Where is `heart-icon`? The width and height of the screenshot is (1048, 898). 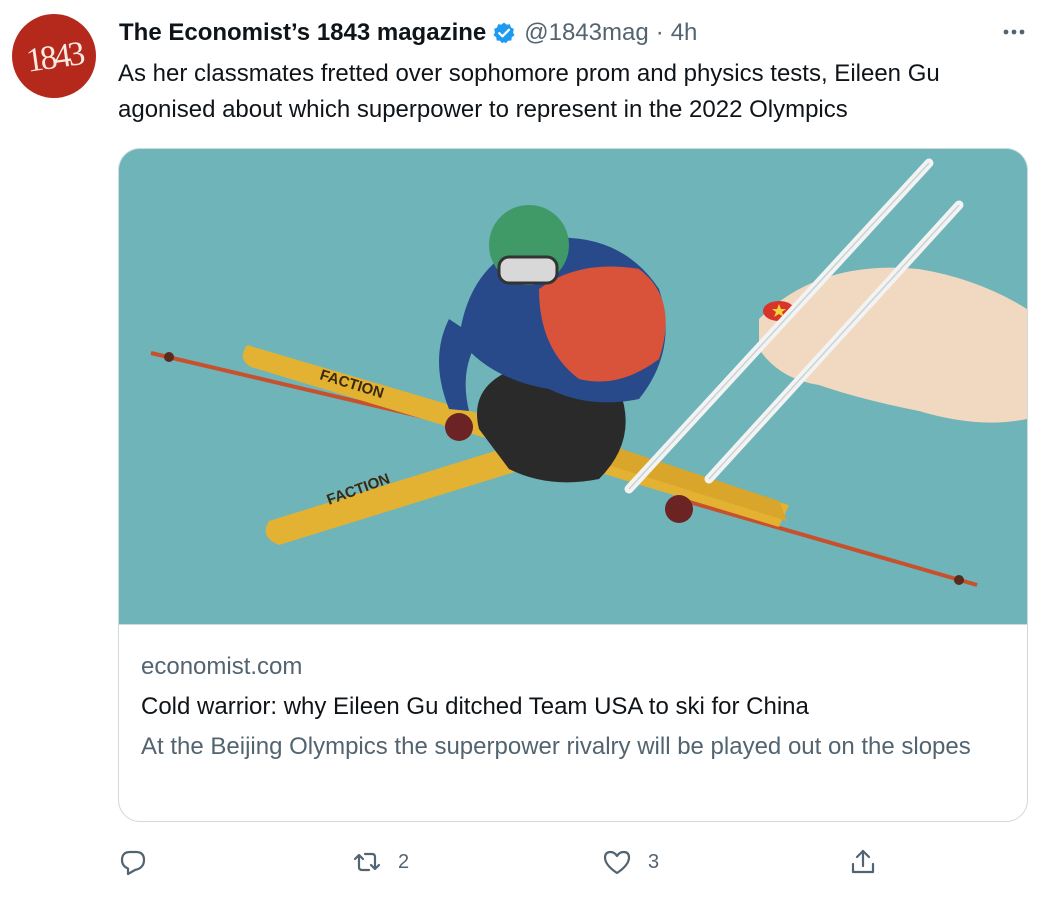
heart-icon is located at coordinates (617, 862).